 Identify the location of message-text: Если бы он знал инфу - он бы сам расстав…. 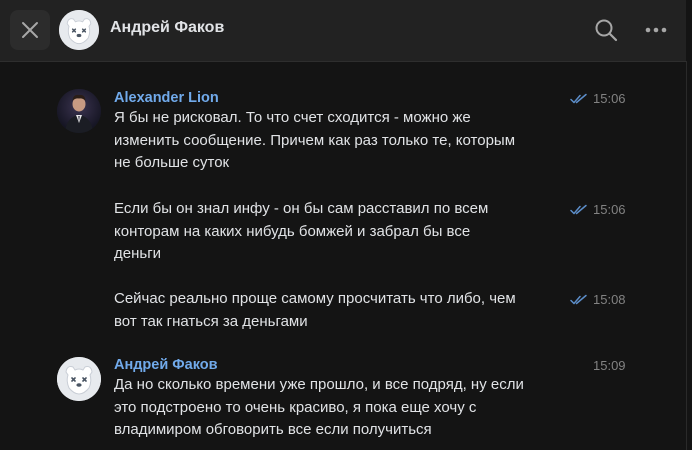
(340, 232).